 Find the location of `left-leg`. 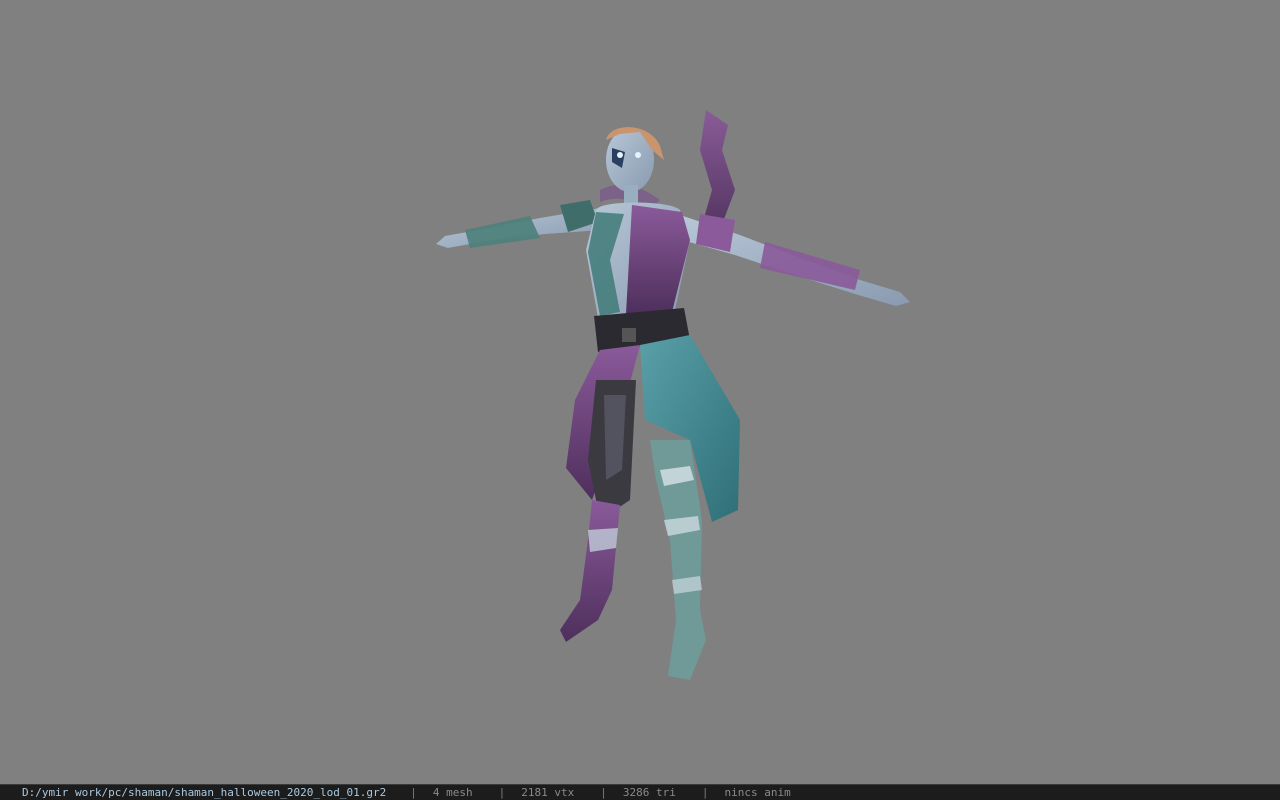

left-leg is located at coordinates (590, 571).